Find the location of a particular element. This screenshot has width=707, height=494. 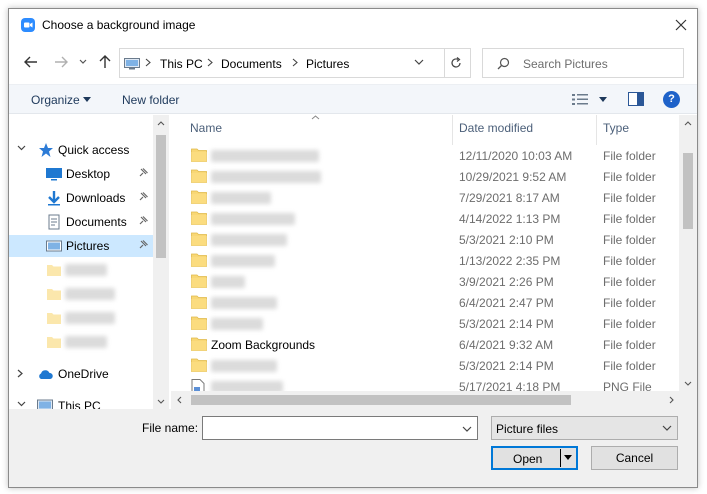

file-row: 12/11/2020 10:03 AM File folder is located at coordinates (425, 155).